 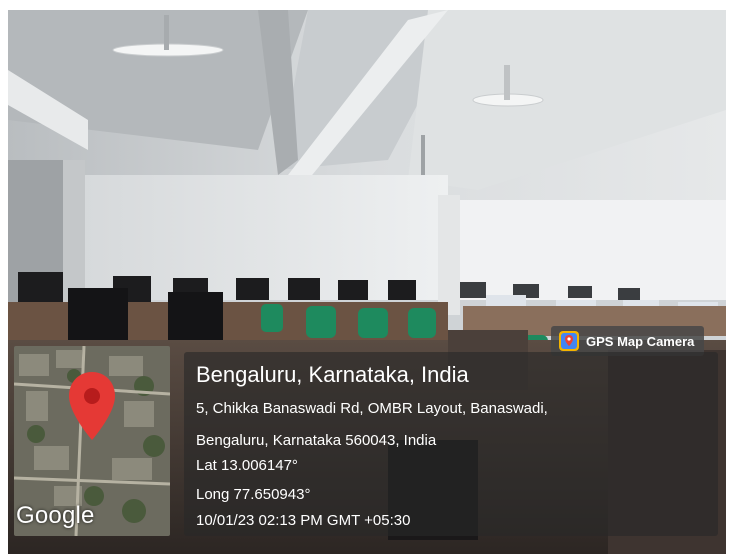 What do you see at coordinates (640, 341) in the screenshot?
I see `badge-app-name: GPS Map Camera` at bounding box center [640, 341].